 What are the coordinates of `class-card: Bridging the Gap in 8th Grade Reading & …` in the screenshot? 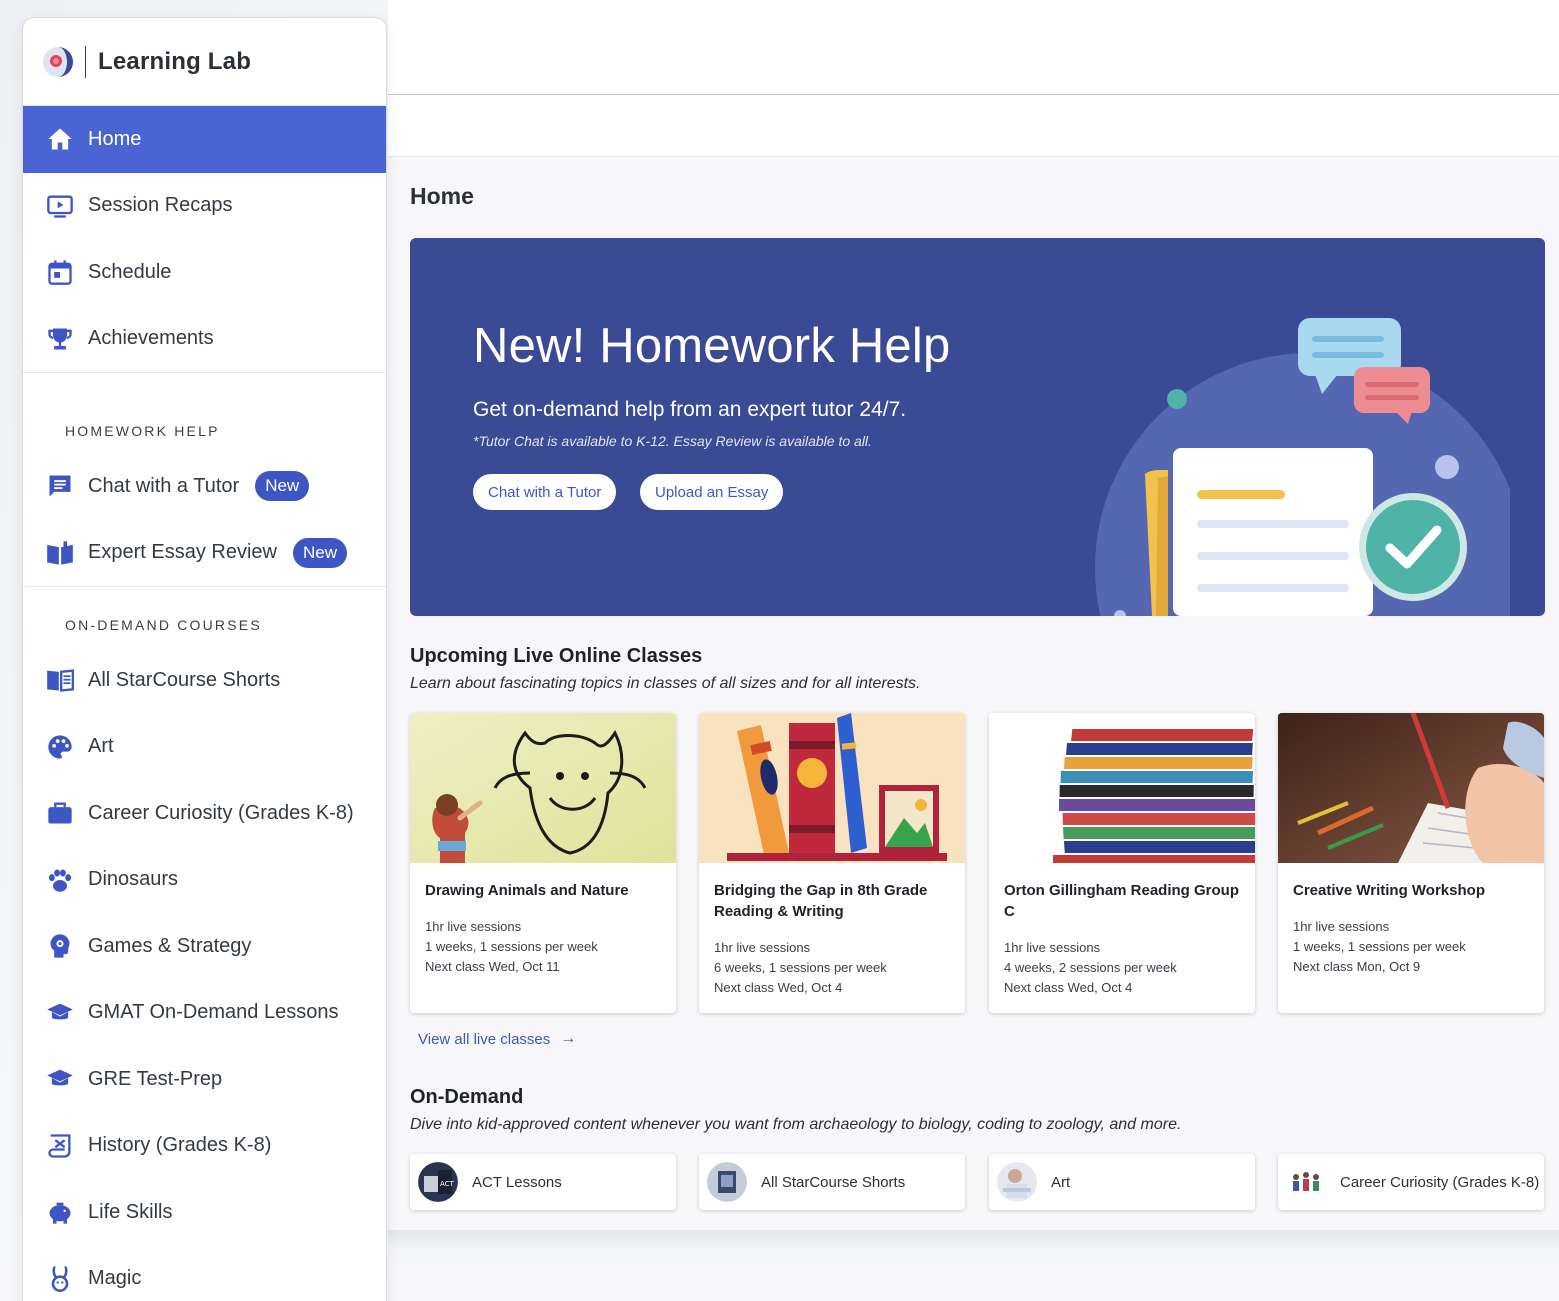 It's located at (832, 863).